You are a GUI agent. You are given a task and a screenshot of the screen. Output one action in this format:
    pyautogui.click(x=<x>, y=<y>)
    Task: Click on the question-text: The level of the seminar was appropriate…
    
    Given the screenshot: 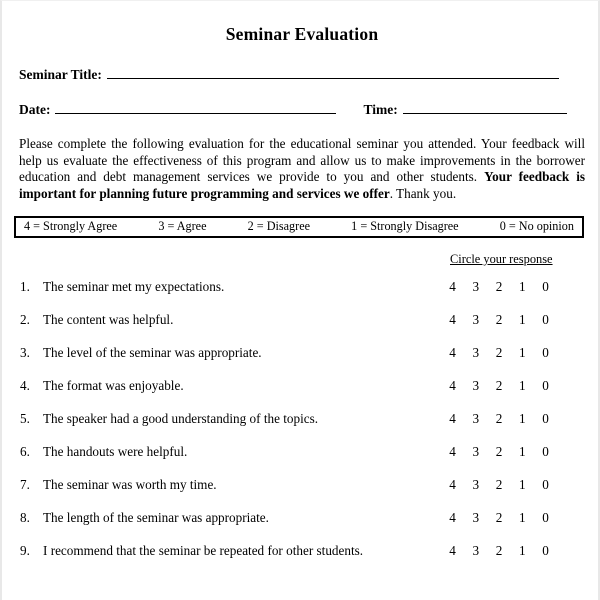 What is the action you would take?
    pyautogui.click(x=152, y=352)
    